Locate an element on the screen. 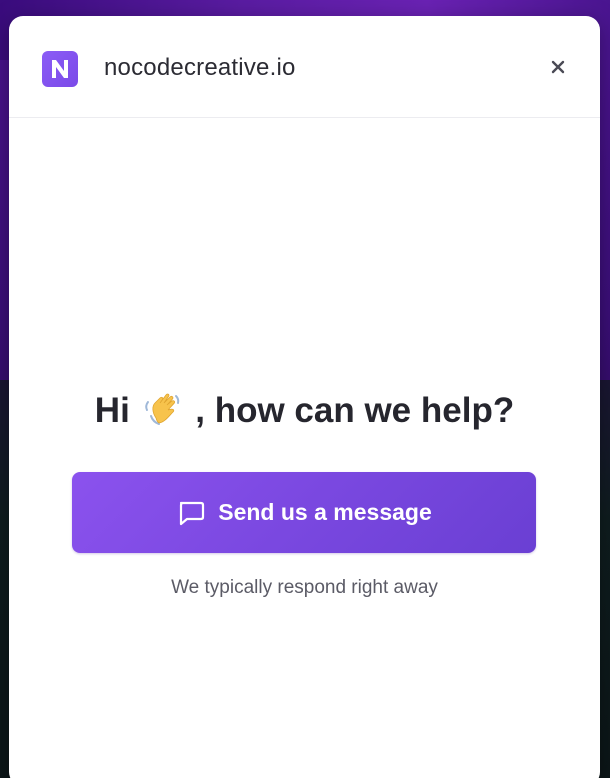 This screenshot has width=610, height=778. chat-bubble-icon is located at coordinates (192, 513).